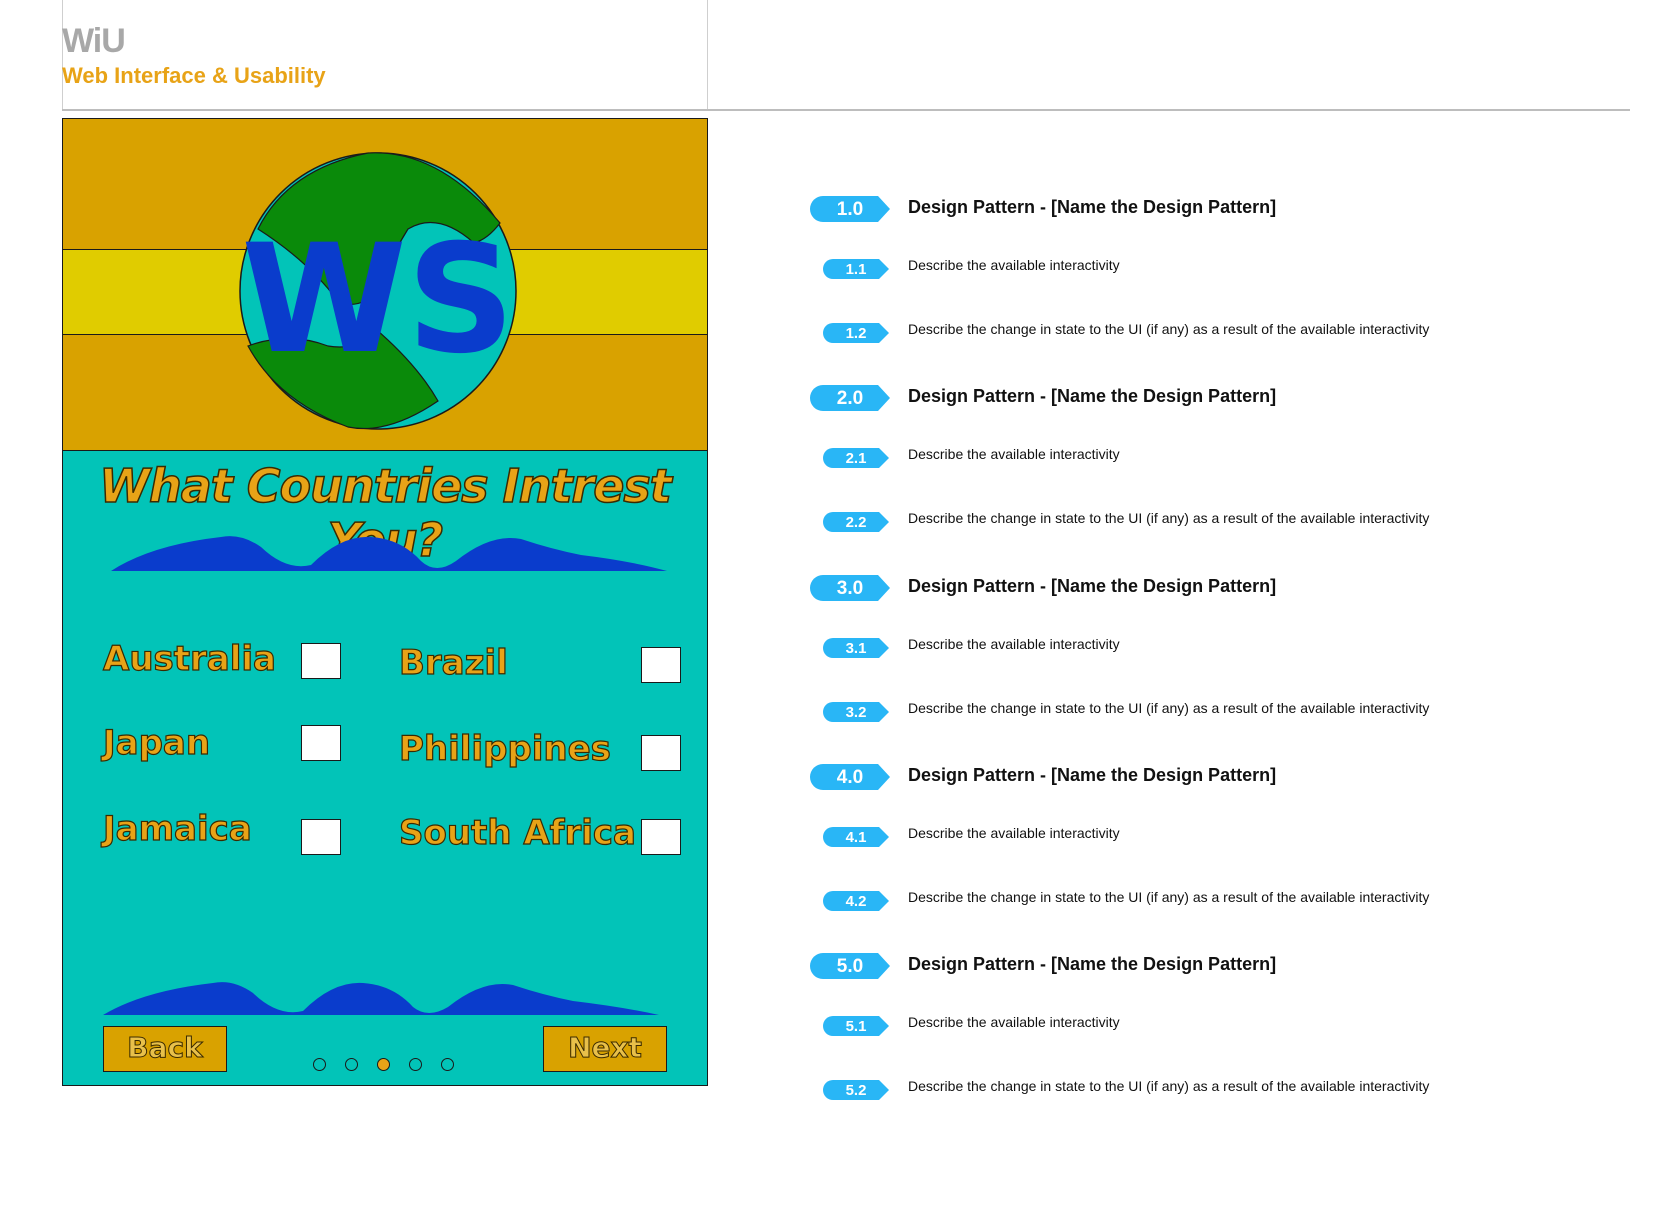  Describe the element at coordinates (856, 1090) in the screenshot. I see `item-badge: 5.2` at that location.